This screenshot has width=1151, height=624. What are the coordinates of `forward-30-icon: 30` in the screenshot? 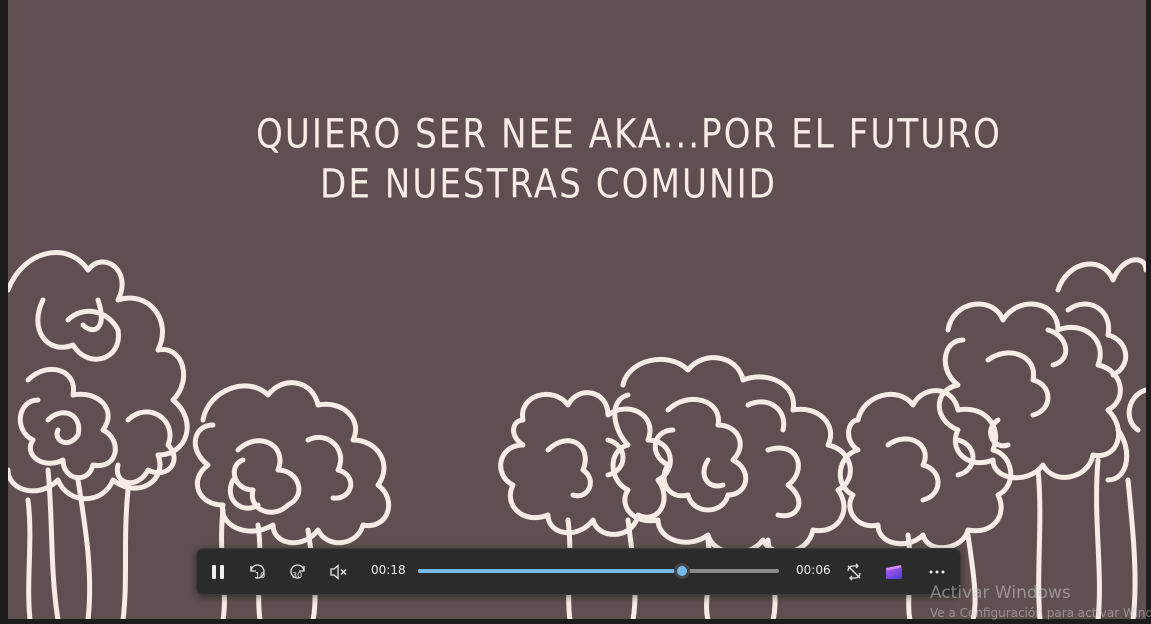 It's located at (297, 571).